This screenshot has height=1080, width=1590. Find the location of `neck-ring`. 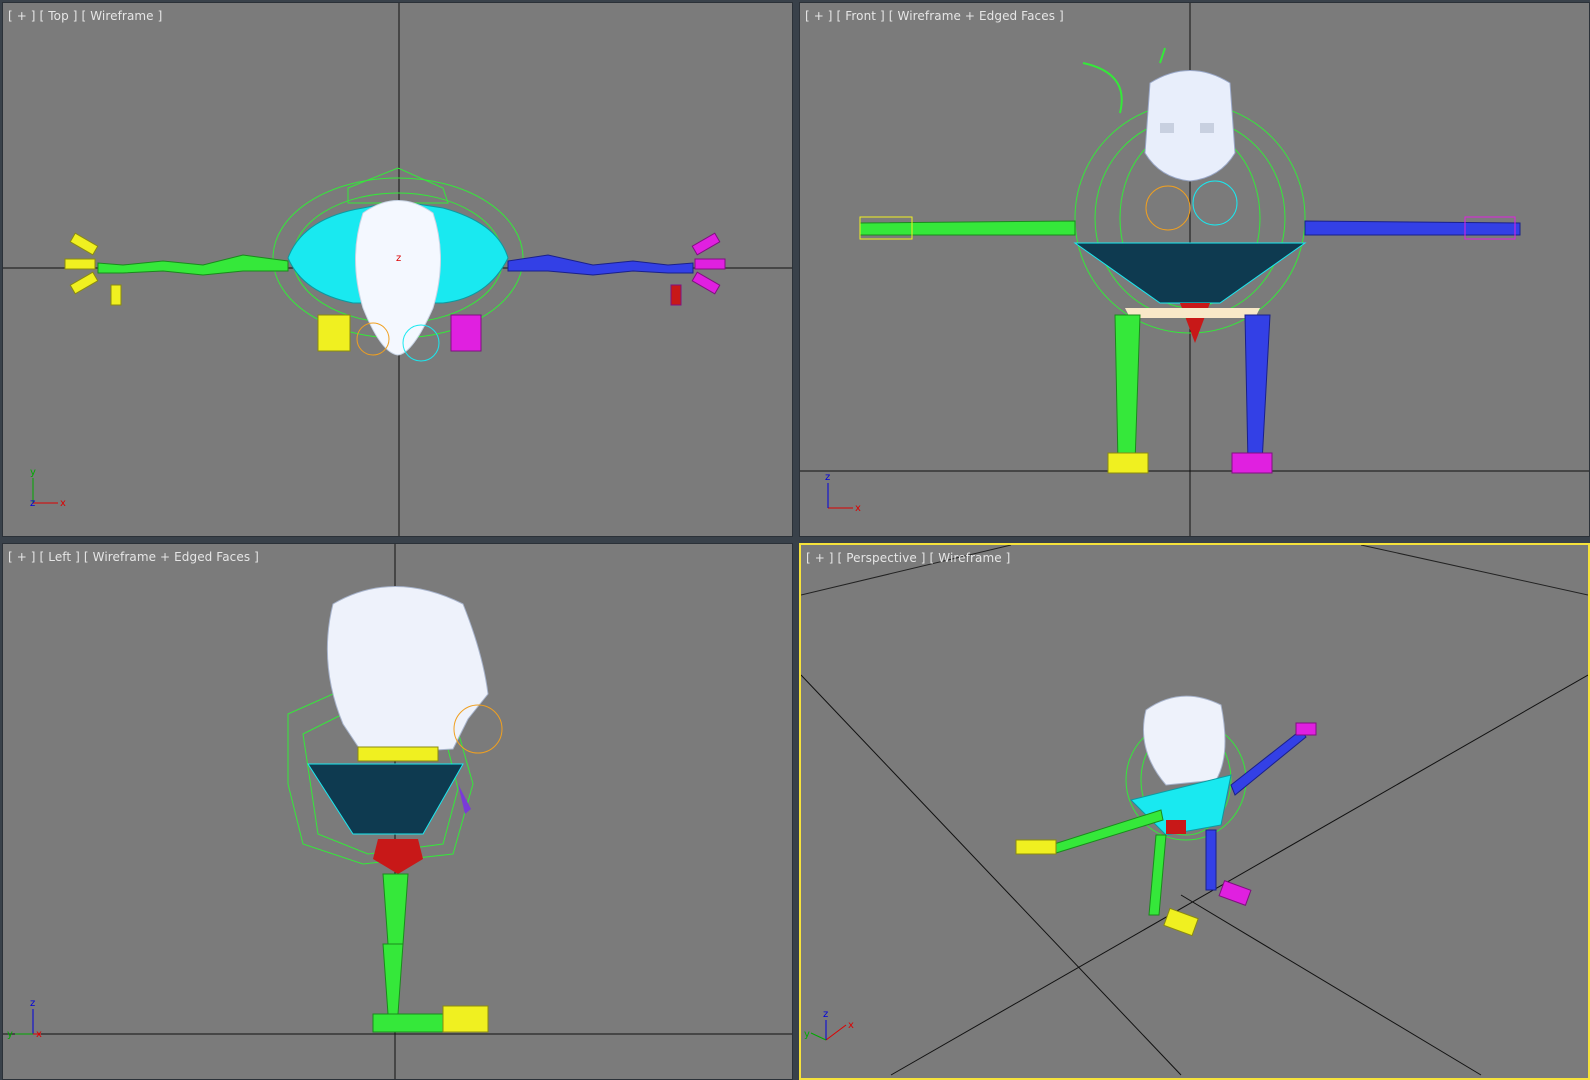

neck-ring is located at coordinates (398, 754).